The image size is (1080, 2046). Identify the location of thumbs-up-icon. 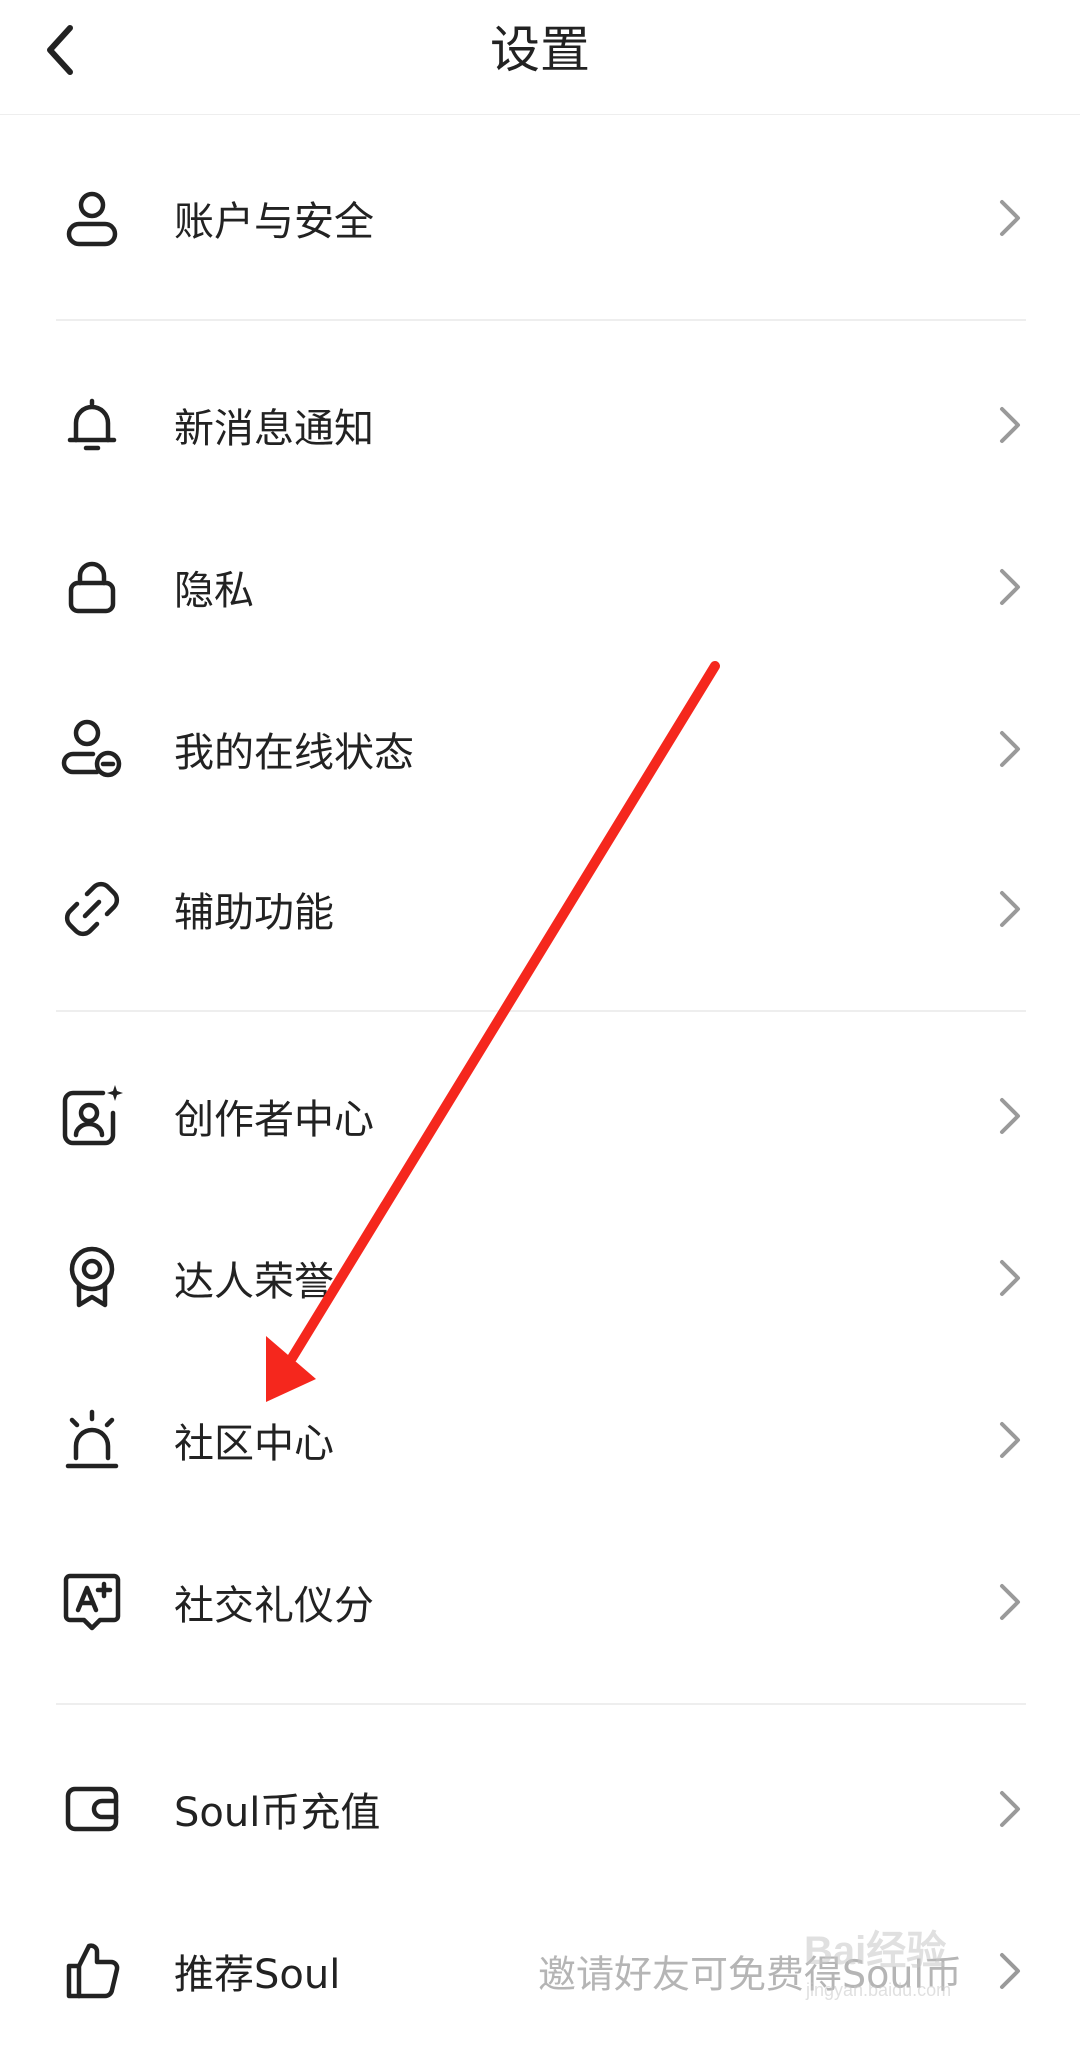
(92, 1971).